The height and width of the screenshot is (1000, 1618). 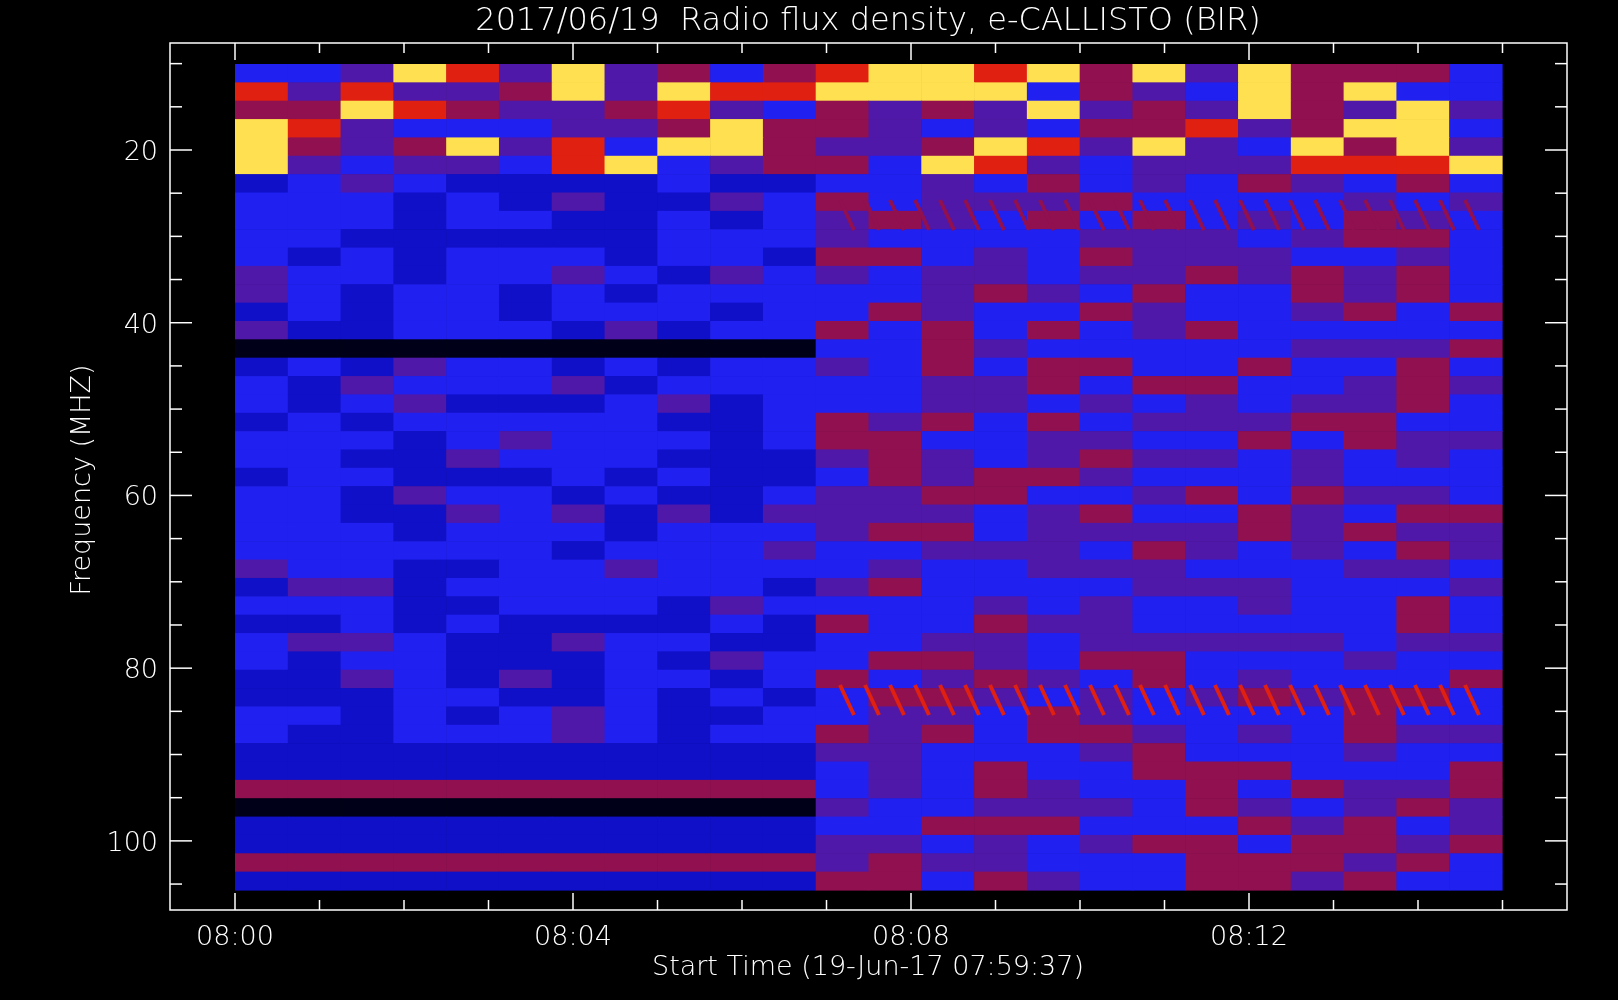 I want to click on plot-title: 2017/06/19 Radio flux density, e-CALLISTO (BIR), so click(x=868, y=19).